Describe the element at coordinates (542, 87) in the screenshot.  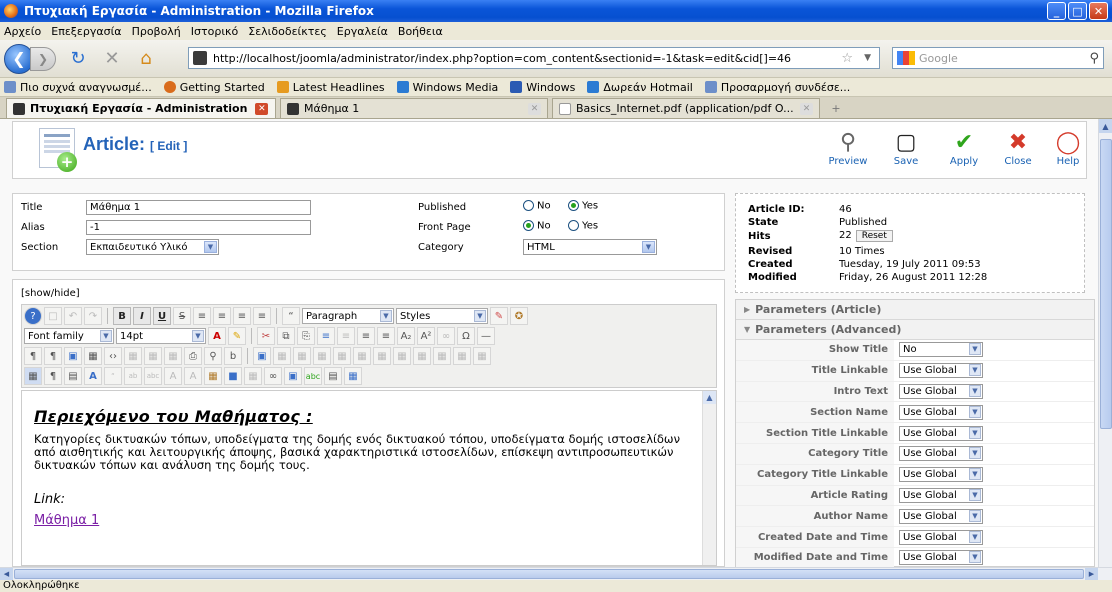
I see `bookmark-windows: Windows` at that location.